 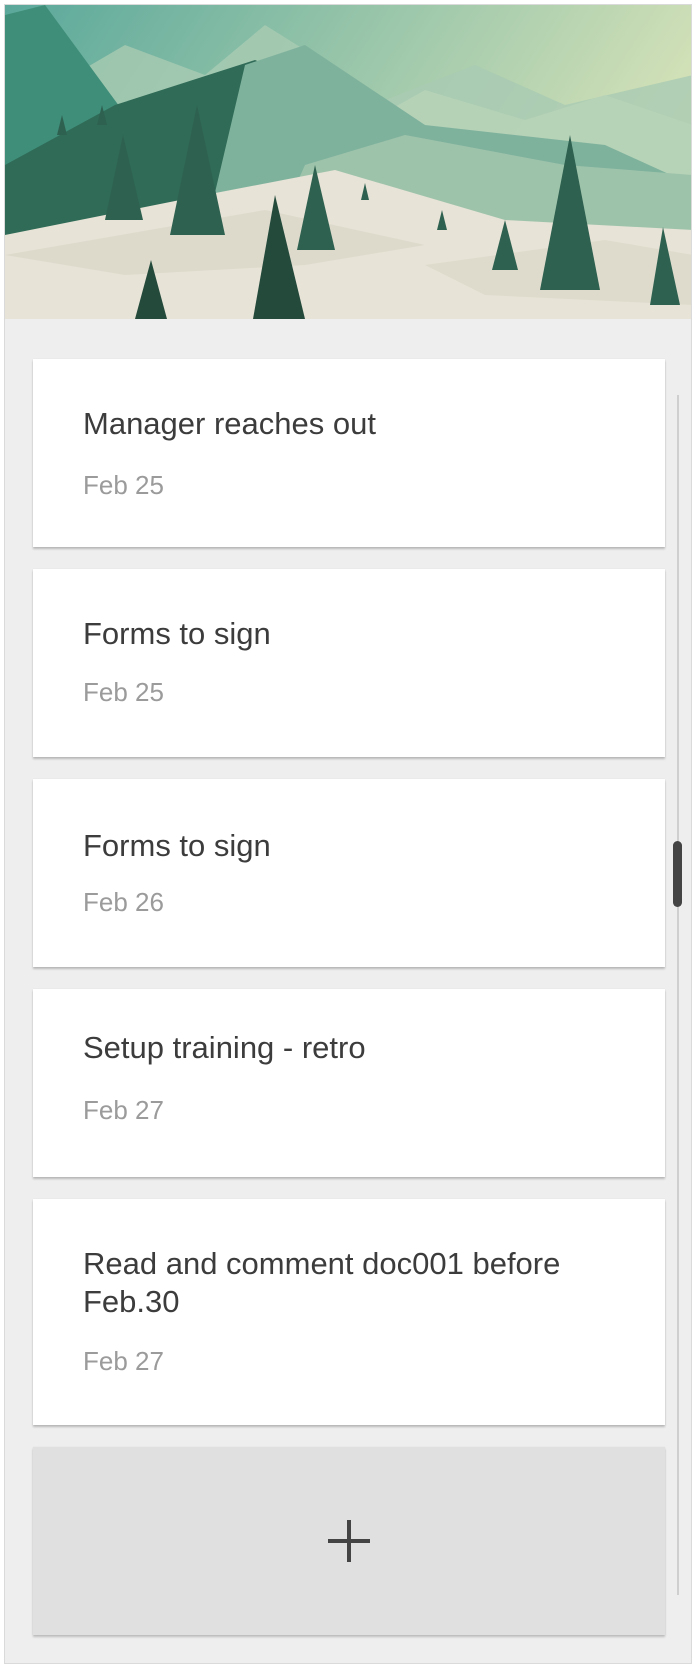 I want to click on card-title: Manager reaches out, so click(x=229, y=423).